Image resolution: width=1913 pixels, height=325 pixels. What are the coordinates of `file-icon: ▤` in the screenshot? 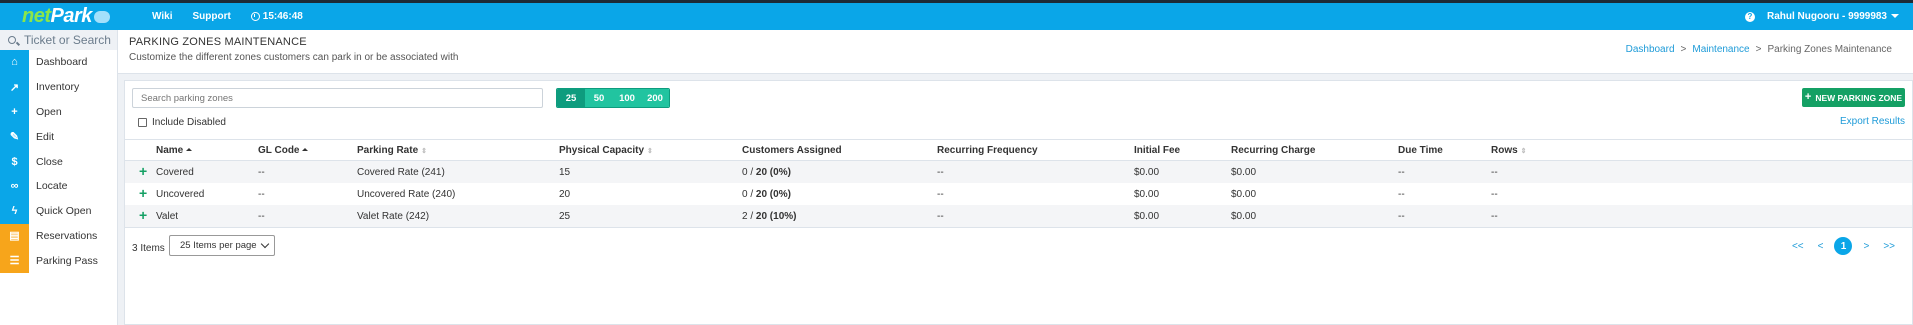 It's located at (14, 236).